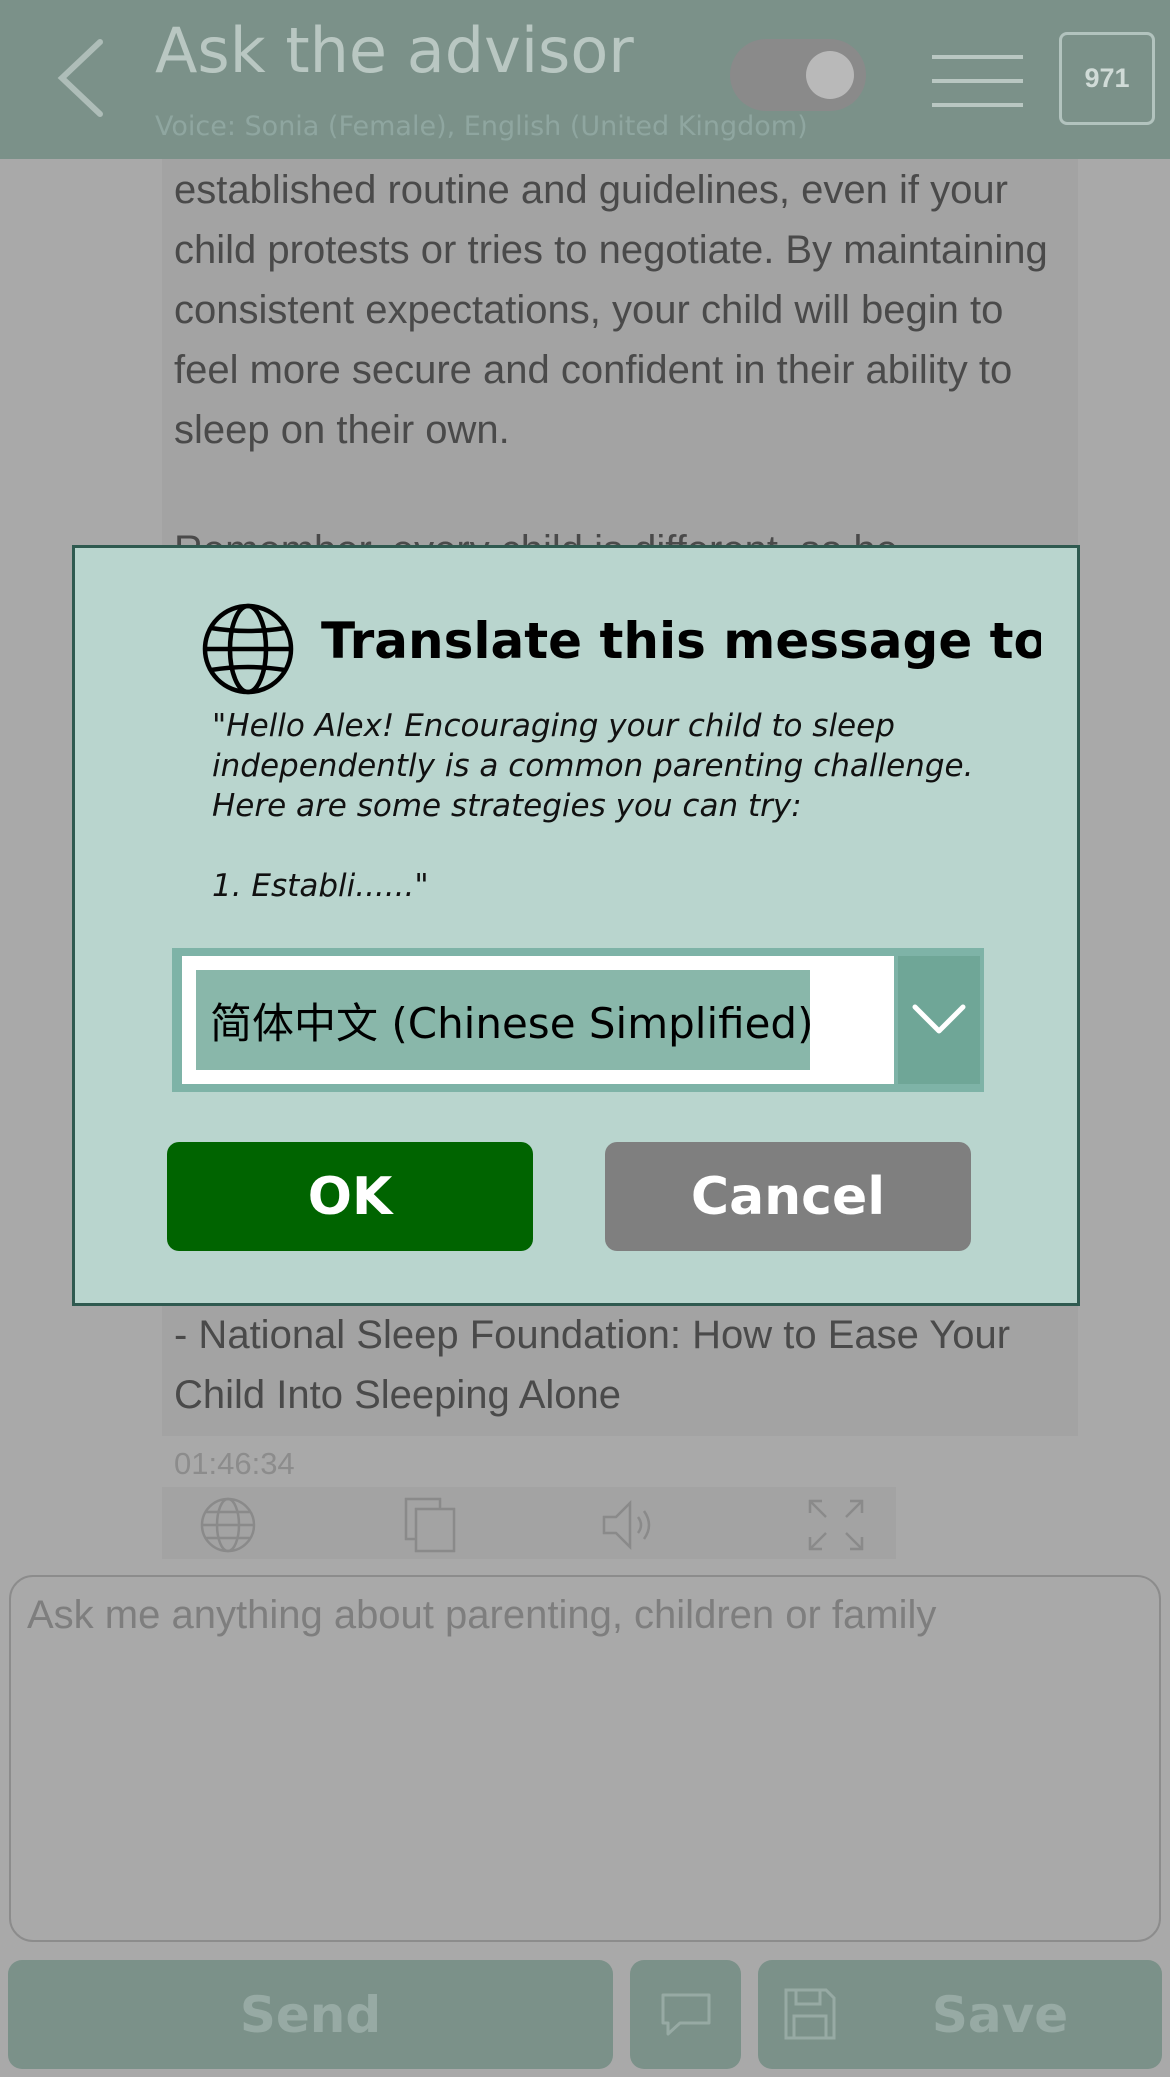 The width and height of the screenshot is (1170, 2077). Describe the element at coordinates (248, 649) in the screenshot. I see `globe-icon` at that location.